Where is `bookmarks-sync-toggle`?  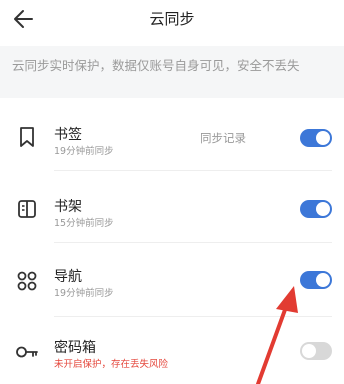
bookmarks-sync-toggle is located at coordinates (316, 138).